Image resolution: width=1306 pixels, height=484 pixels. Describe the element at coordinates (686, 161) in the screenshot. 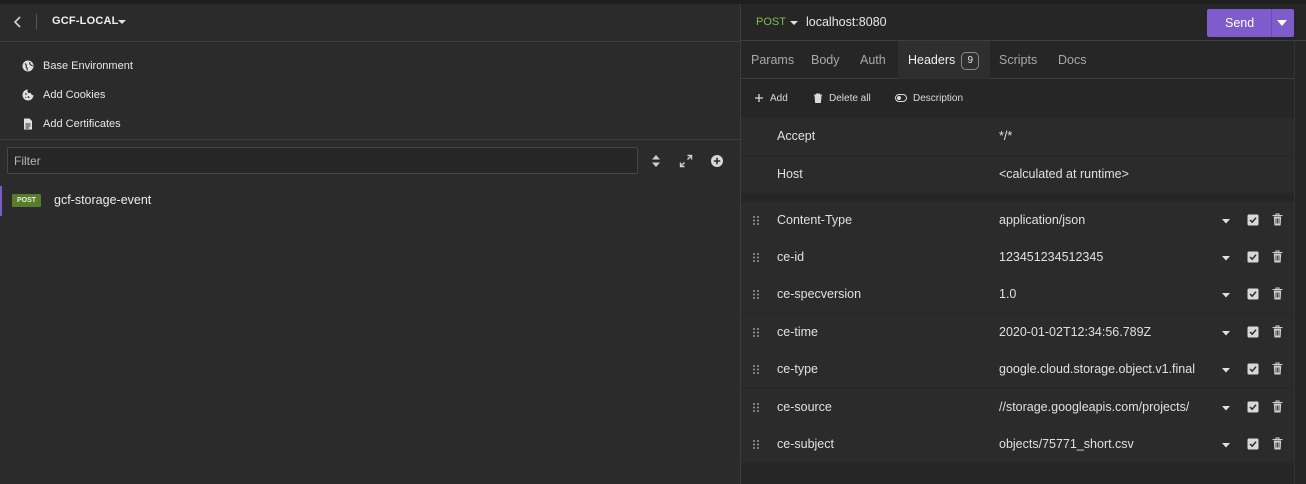

I see `expand-icon` at that location.